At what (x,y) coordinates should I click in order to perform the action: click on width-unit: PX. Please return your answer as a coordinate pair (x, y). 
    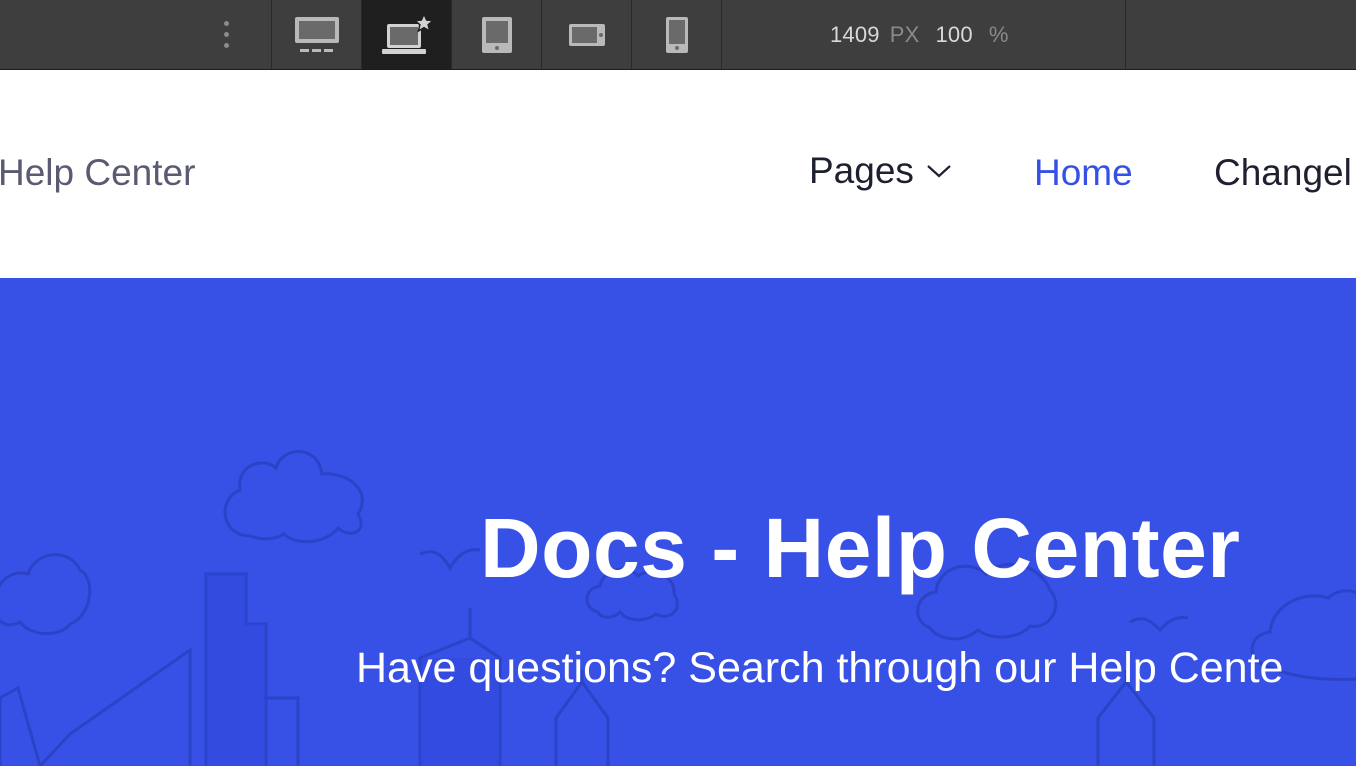
    Looking at the image, I should click on (904, 34).